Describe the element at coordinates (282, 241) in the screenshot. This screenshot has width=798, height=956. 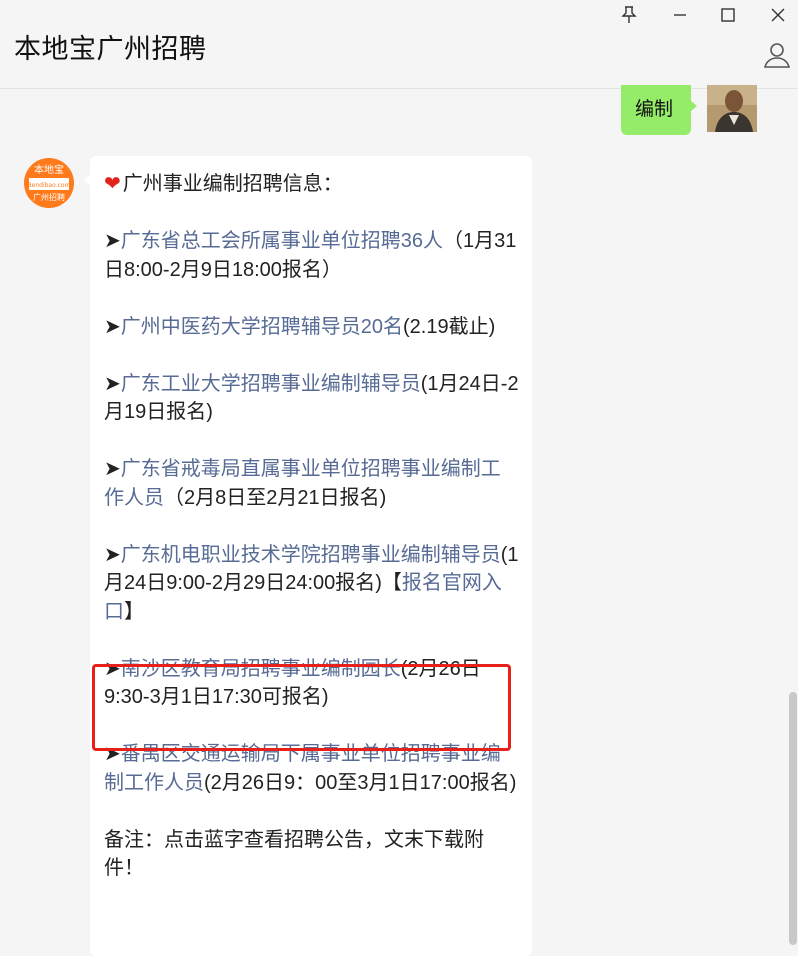
I see `job-link: 广东省总工会所属事业单位招聘36人` at that location.